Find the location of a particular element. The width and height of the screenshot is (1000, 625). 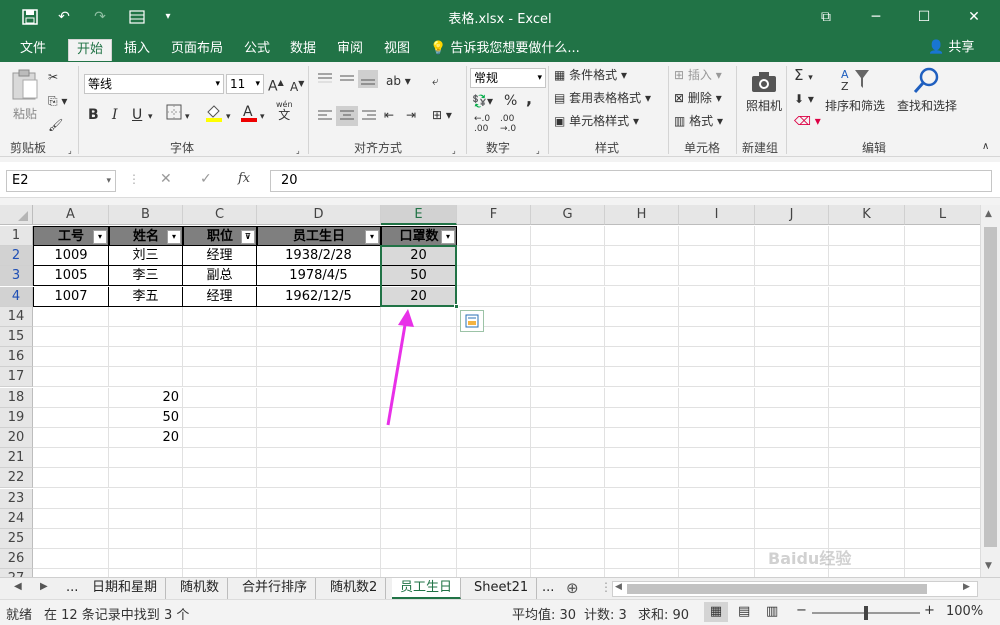

tab-formulas: 公式 is located at coordinates (257, 50).